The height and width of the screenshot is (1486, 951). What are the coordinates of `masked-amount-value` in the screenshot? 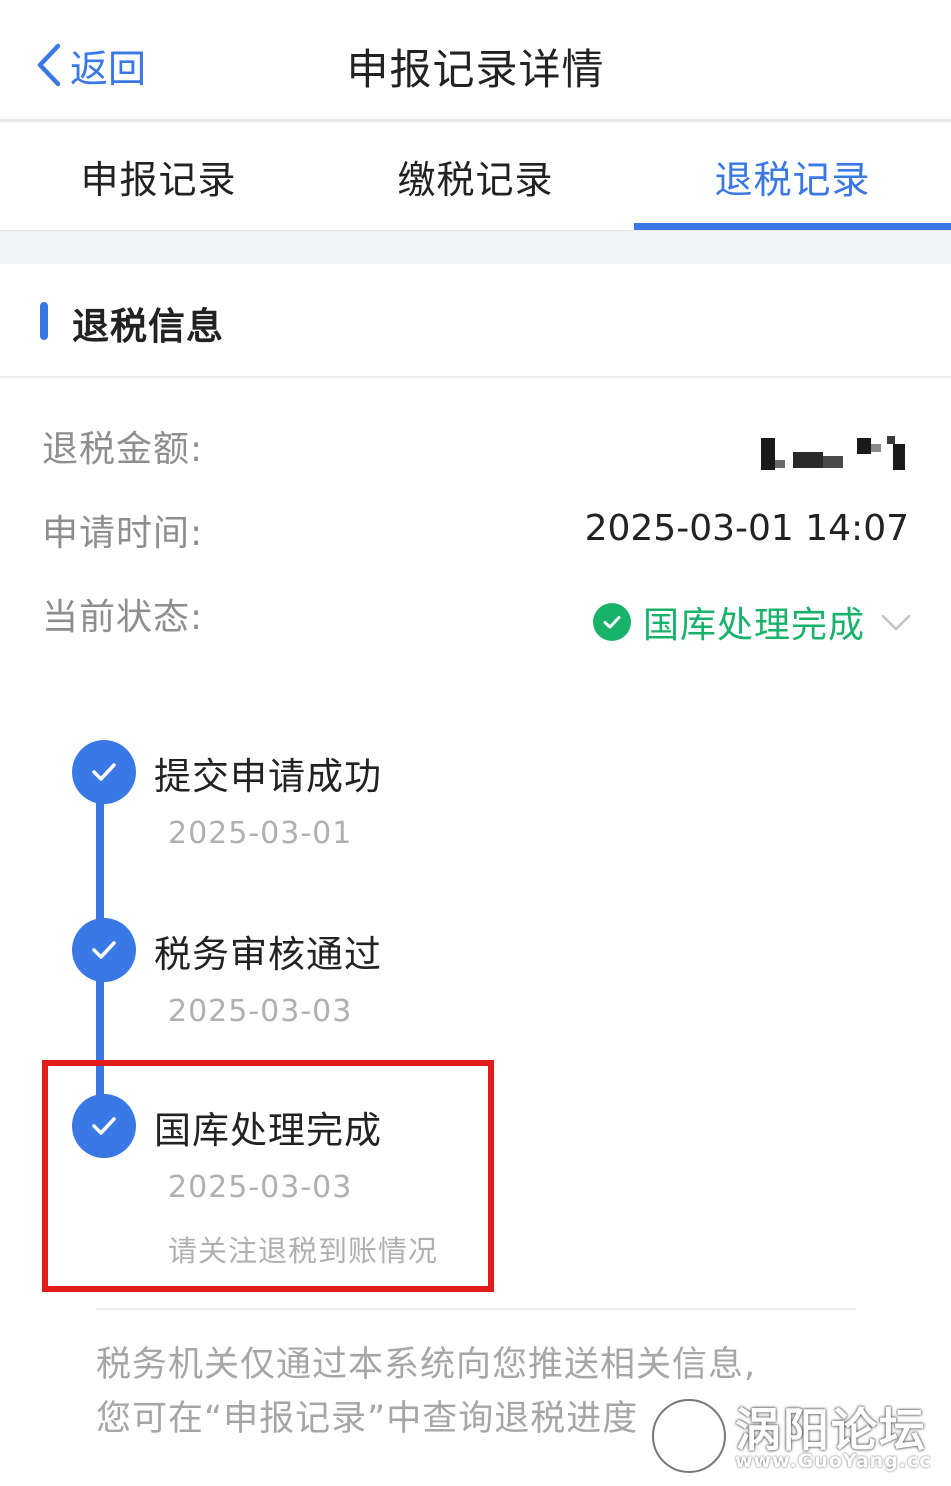 It's located at (833, 453).